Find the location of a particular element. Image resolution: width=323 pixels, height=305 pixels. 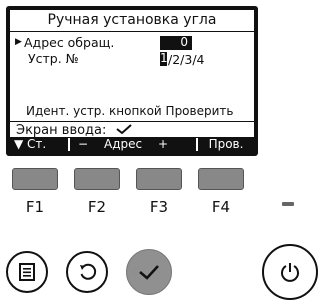

address-value: 0 is located at coordinates (184, 42).